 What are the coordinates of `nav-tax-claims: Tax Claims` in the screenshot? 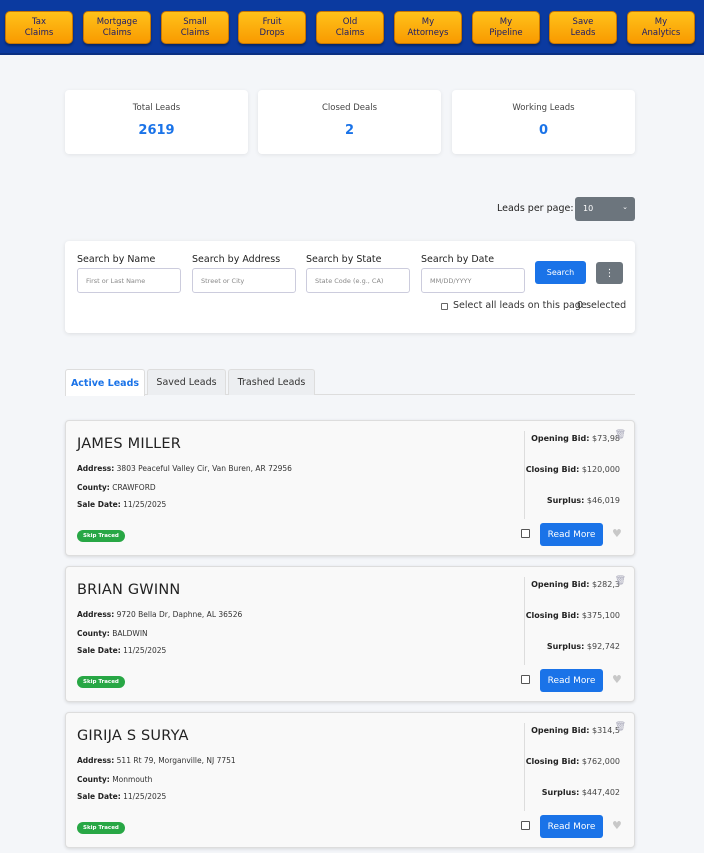 It's located at (39, 27).